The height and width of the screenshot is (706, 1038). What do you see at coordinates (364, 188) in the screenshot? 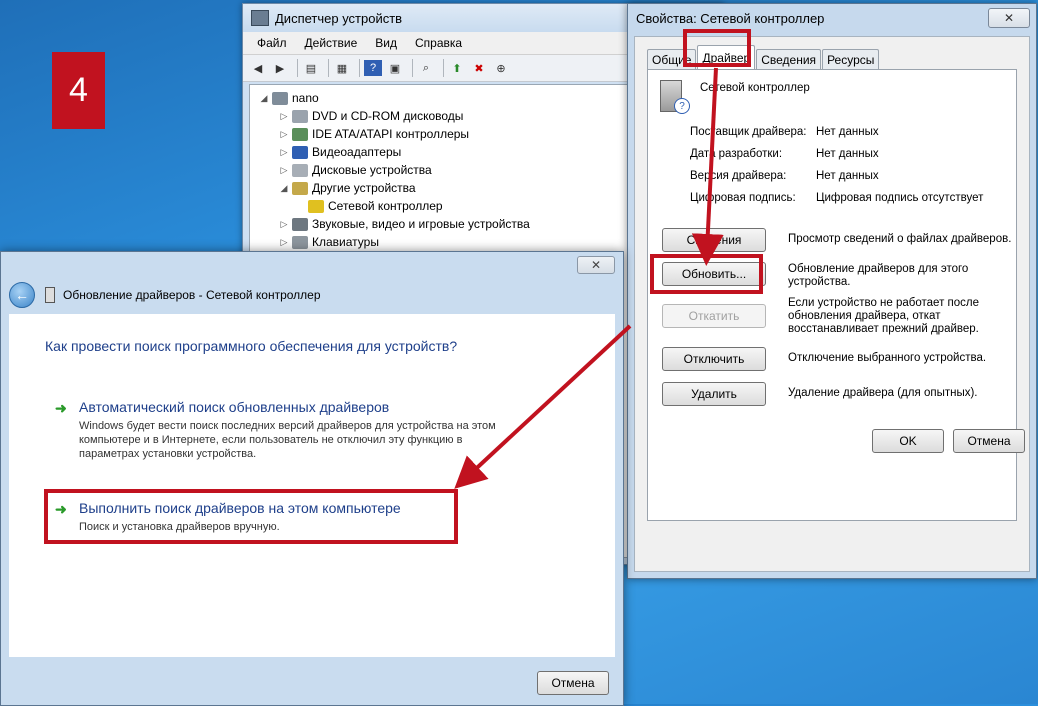
I see `tree-item-label: Другие устройства` at bounding box center [364, 188].